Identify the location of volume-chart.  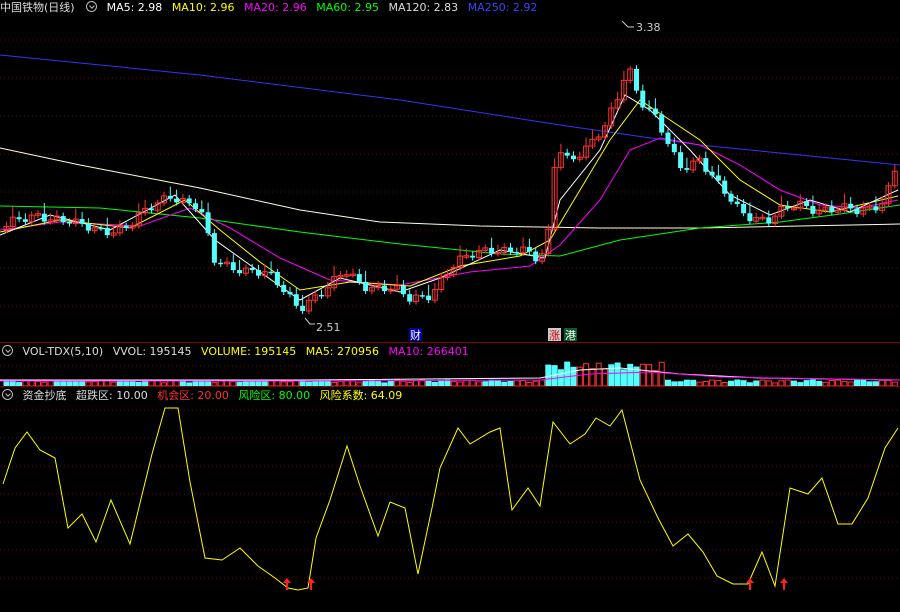
(450, 365).